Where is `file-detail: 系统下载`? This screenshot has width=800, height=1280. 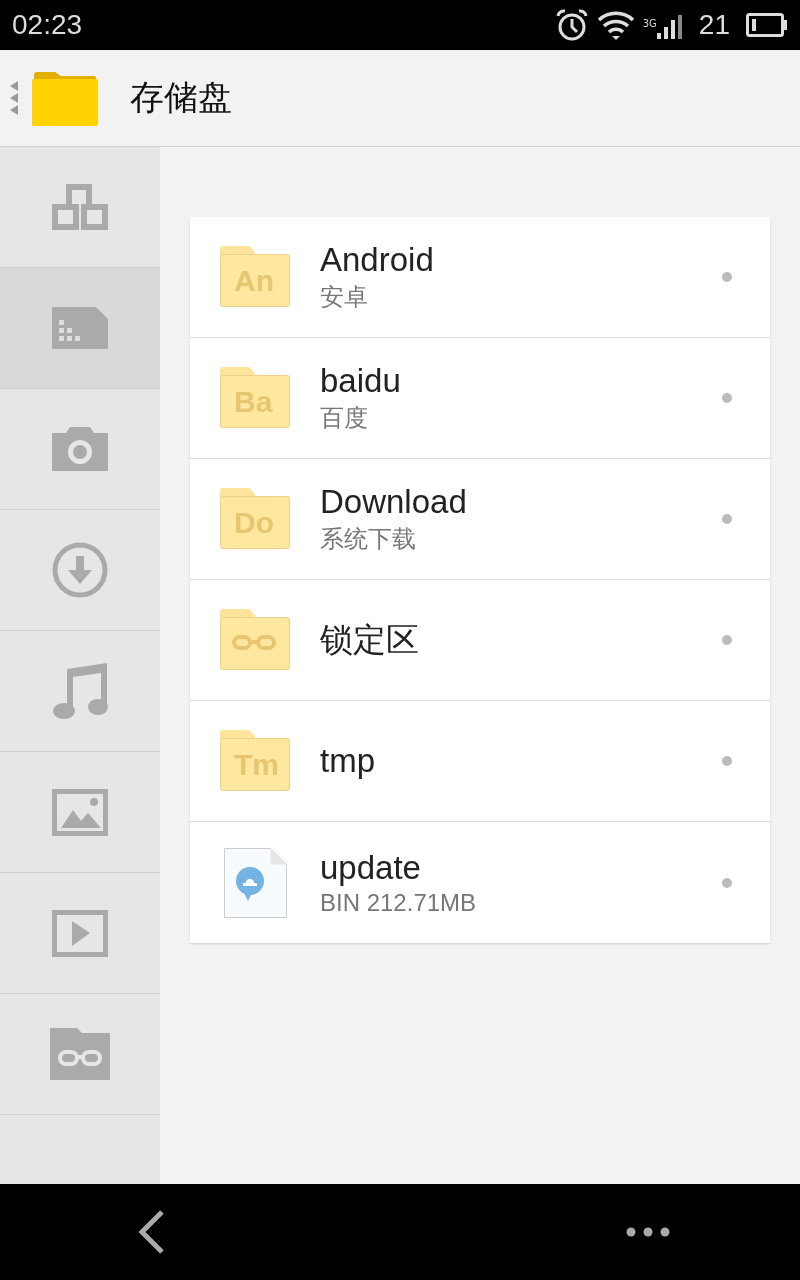
file-detail: 系统下载 is located at coordinates (368, 539).